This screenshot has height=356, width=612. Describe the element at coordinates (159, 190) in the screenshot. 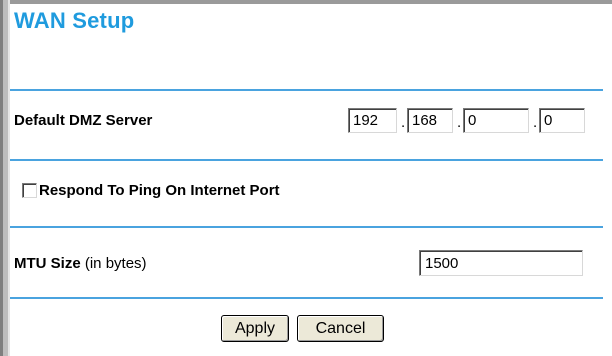

I see `ping-label: Respond To Ping On Internet Port` at that location.